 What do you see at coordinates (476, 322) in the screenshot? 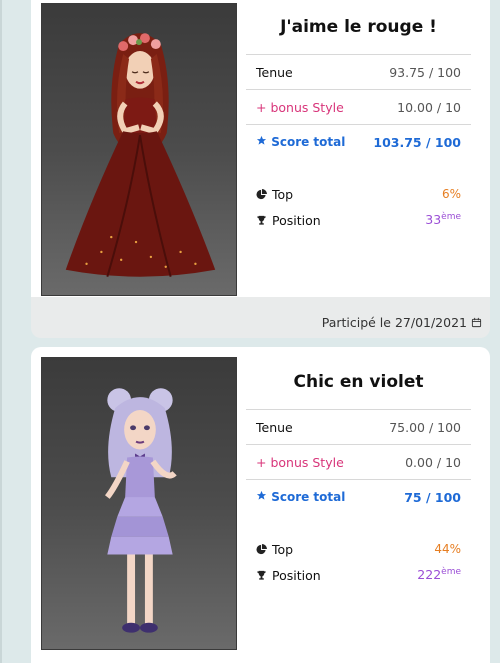
I see `calendar-icon` at bounding box center [476, 322].